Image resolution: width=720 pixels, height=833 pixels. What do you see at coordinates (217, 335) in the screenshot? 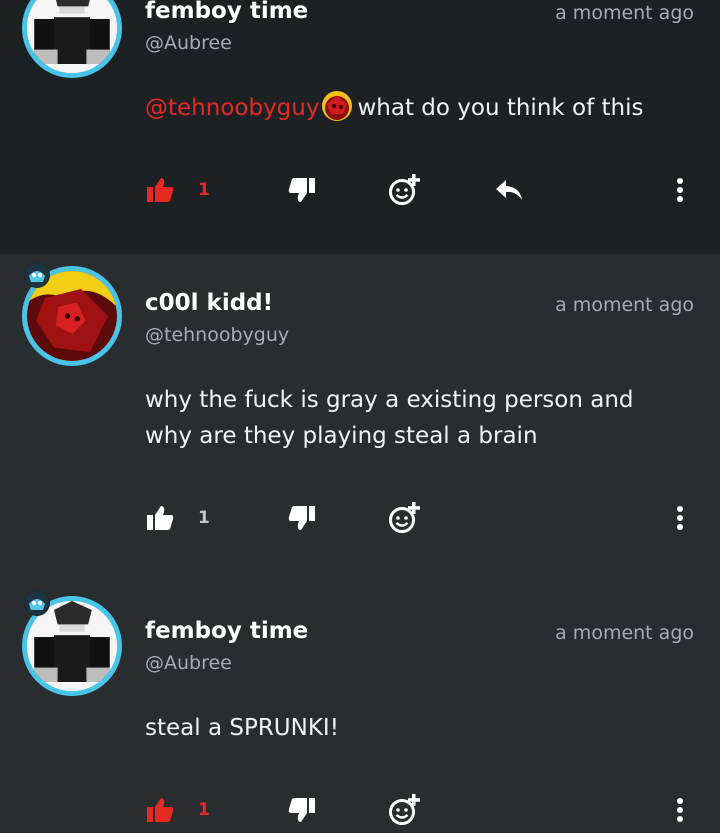
I see `comment-handle: @tehnoobyguy` at bounding box center [217, 335].